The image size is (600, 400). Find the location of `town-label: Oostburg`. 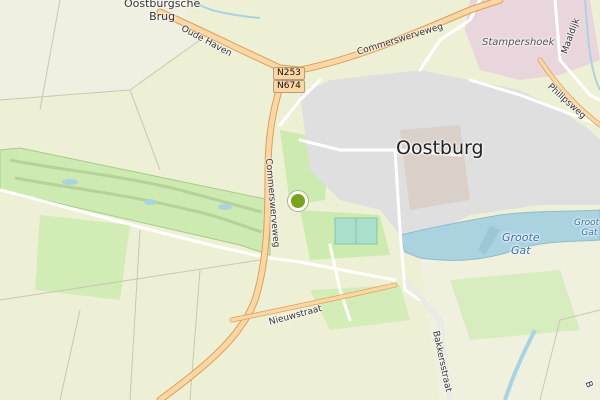

town-label: Oostburg is located at coordinates (440, 148).